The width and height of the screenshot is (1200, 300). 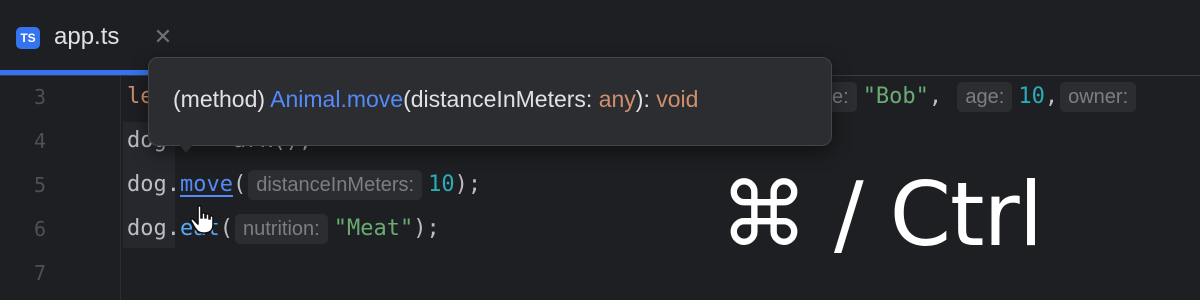 What do you see at coordinates (40, 97) in the screenshot?
I see `line-number: 3` at bounding box center [40, 97].